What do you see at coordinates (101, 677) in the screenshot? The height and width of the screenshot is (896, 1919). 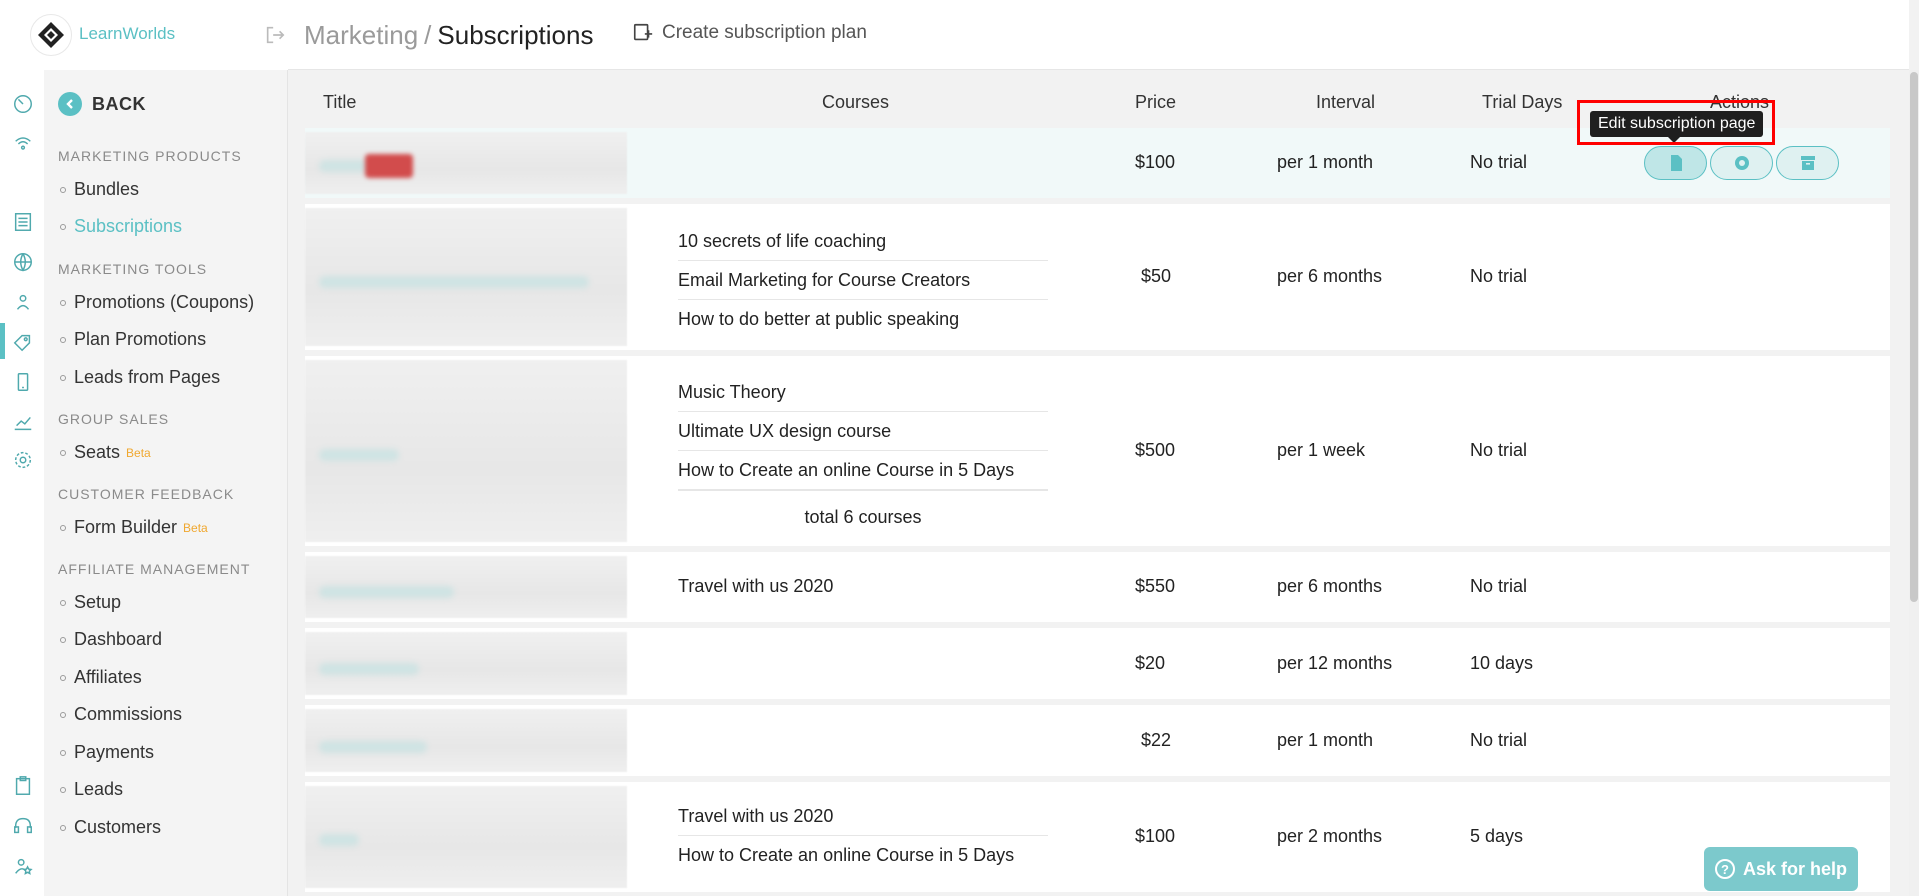 I see `sidebar-item-affiliates: Affiliates` at bounding box center [101, 677].